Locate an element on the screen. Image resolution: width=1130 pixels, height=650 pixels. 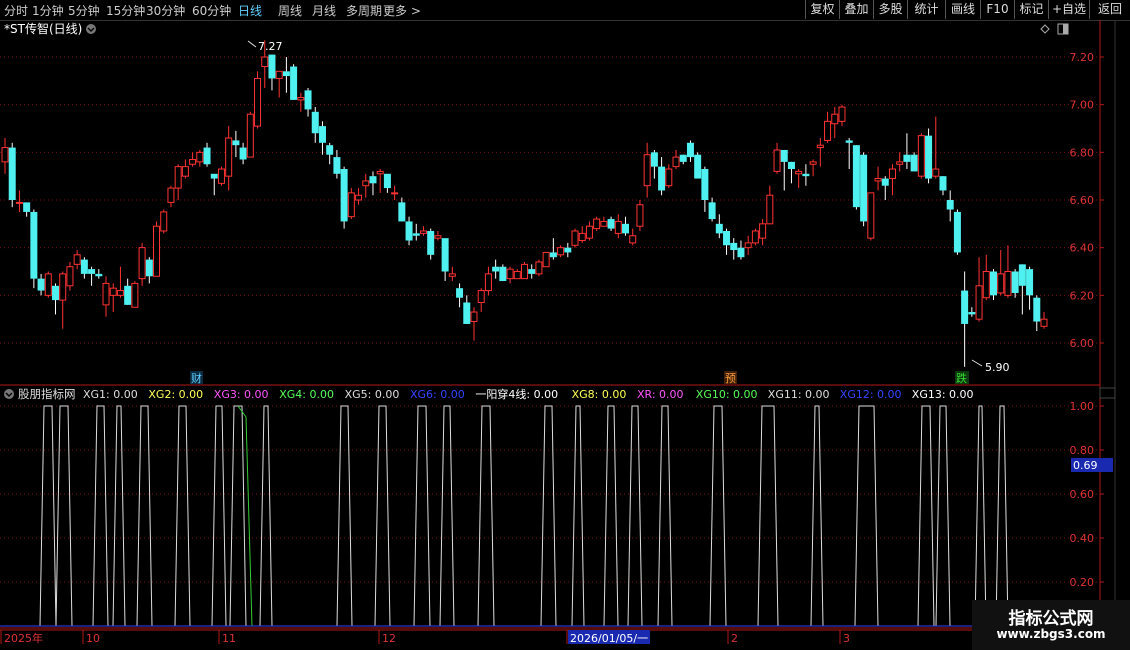
indicator-dropdown-icon is located at coordinates (9, 394).